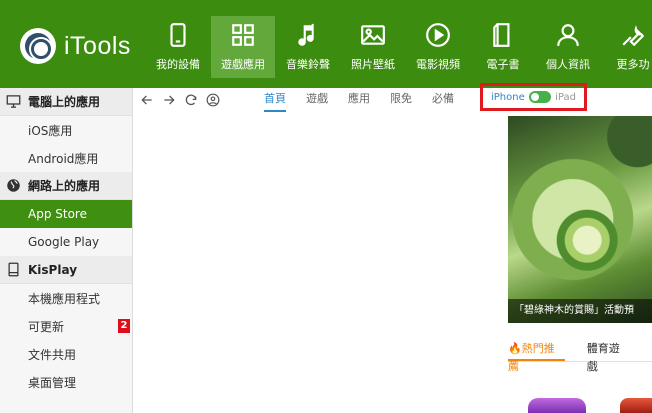  What do you see at coordinates (66, 130) in the screenshot?
I see `sidebar-item-ios-apps: iOS應用` at bounding box center [66, 130].